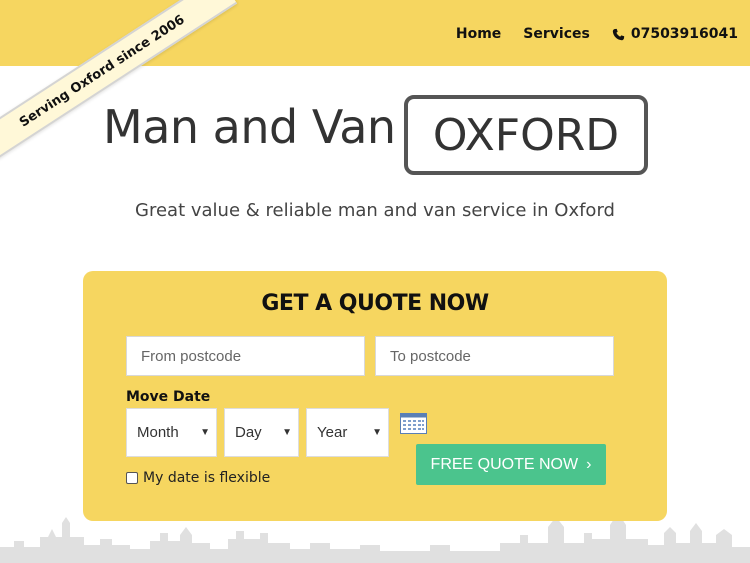  Describe the element at coordinates (504, 464) in the screenshot. I see `free-quote-label: FREE QUOTE NOW` at that location.